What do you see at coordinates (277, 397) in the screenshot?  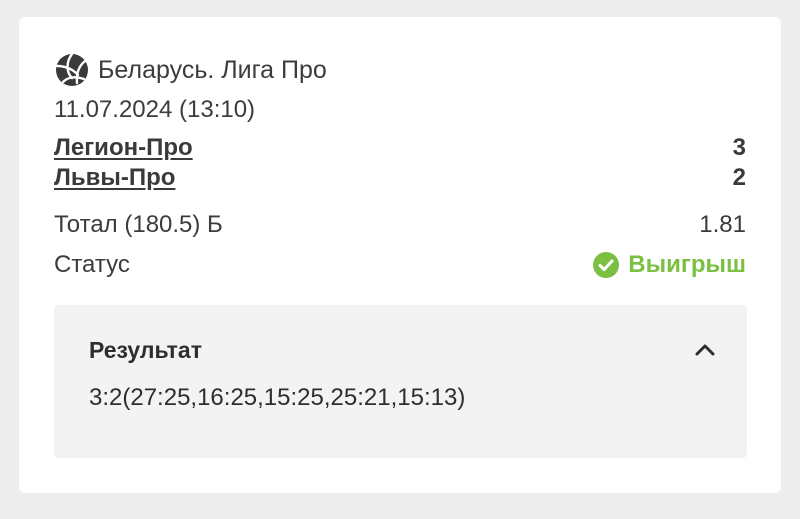 I see `result-score-detail: 3:2(27:25,16:25,15:25,25:21,15:13)` at bounding box center [277, 397].